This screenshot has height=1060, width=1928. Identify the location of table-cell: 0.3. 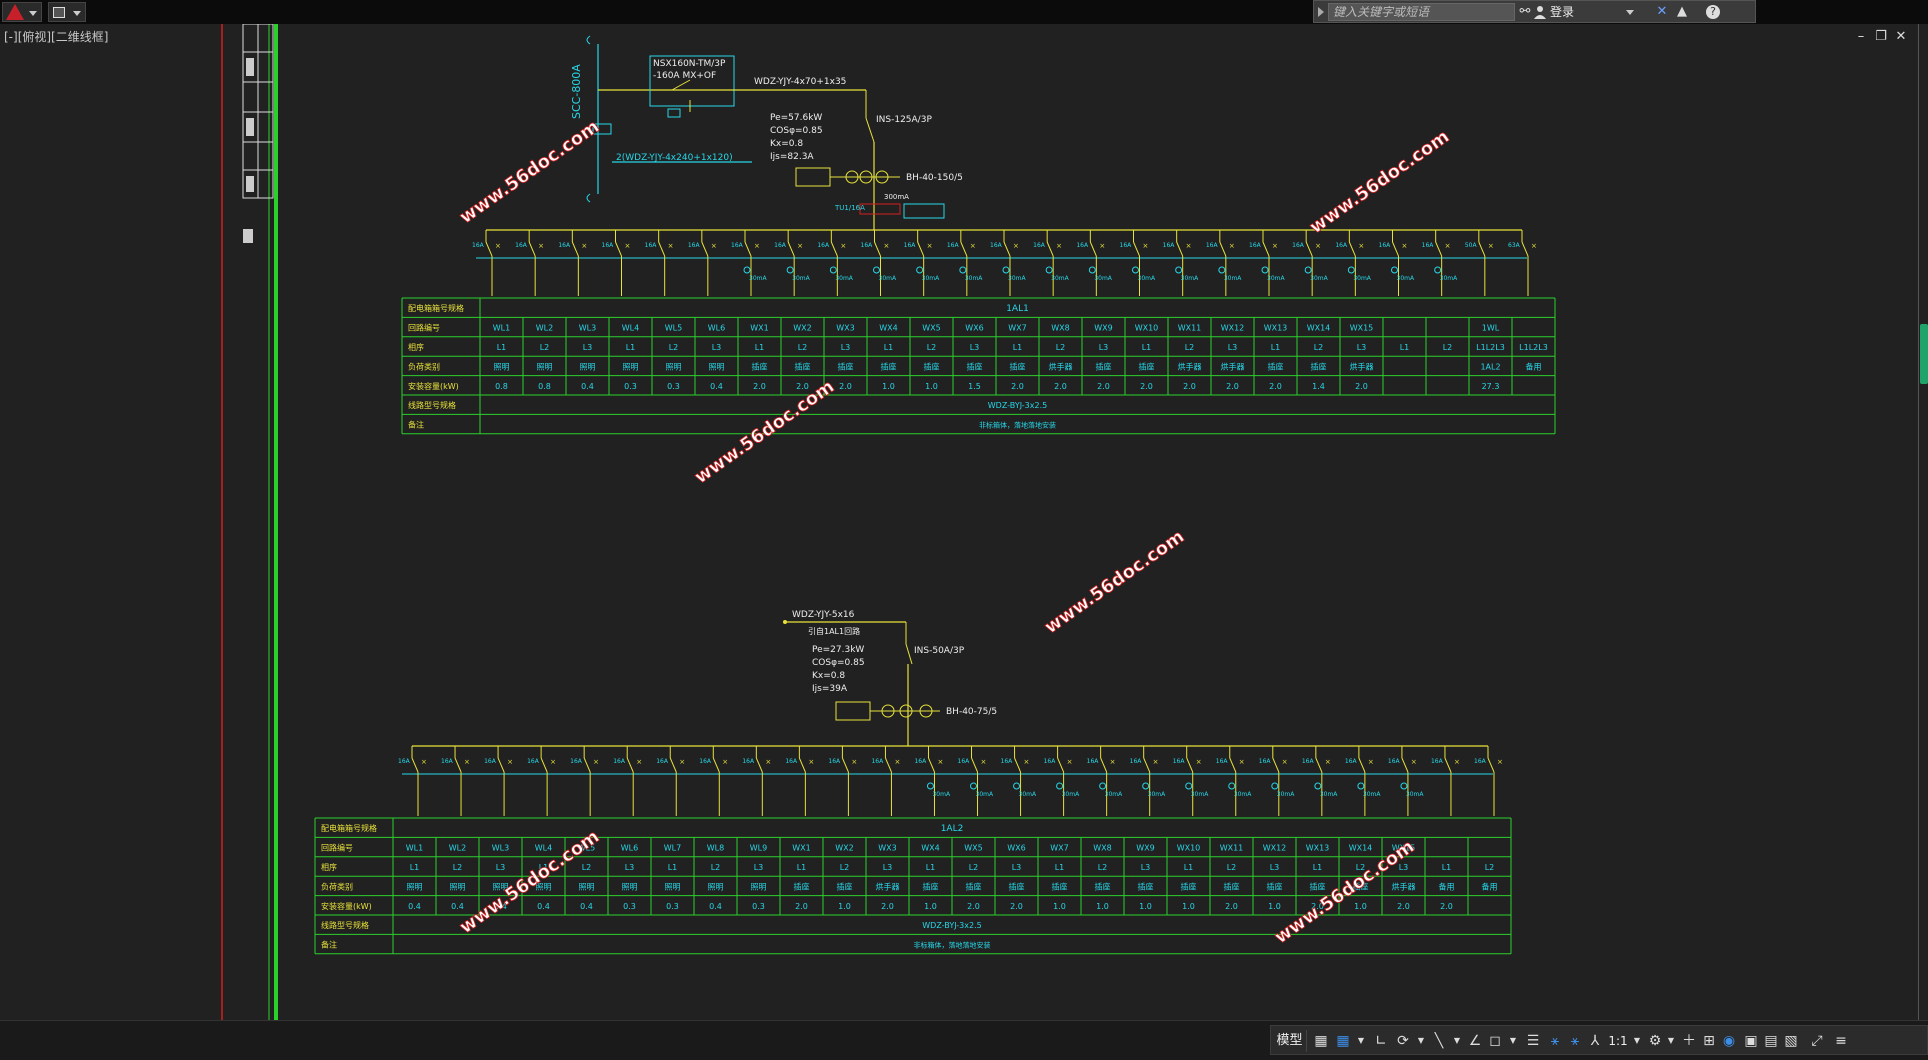
(629, 906).